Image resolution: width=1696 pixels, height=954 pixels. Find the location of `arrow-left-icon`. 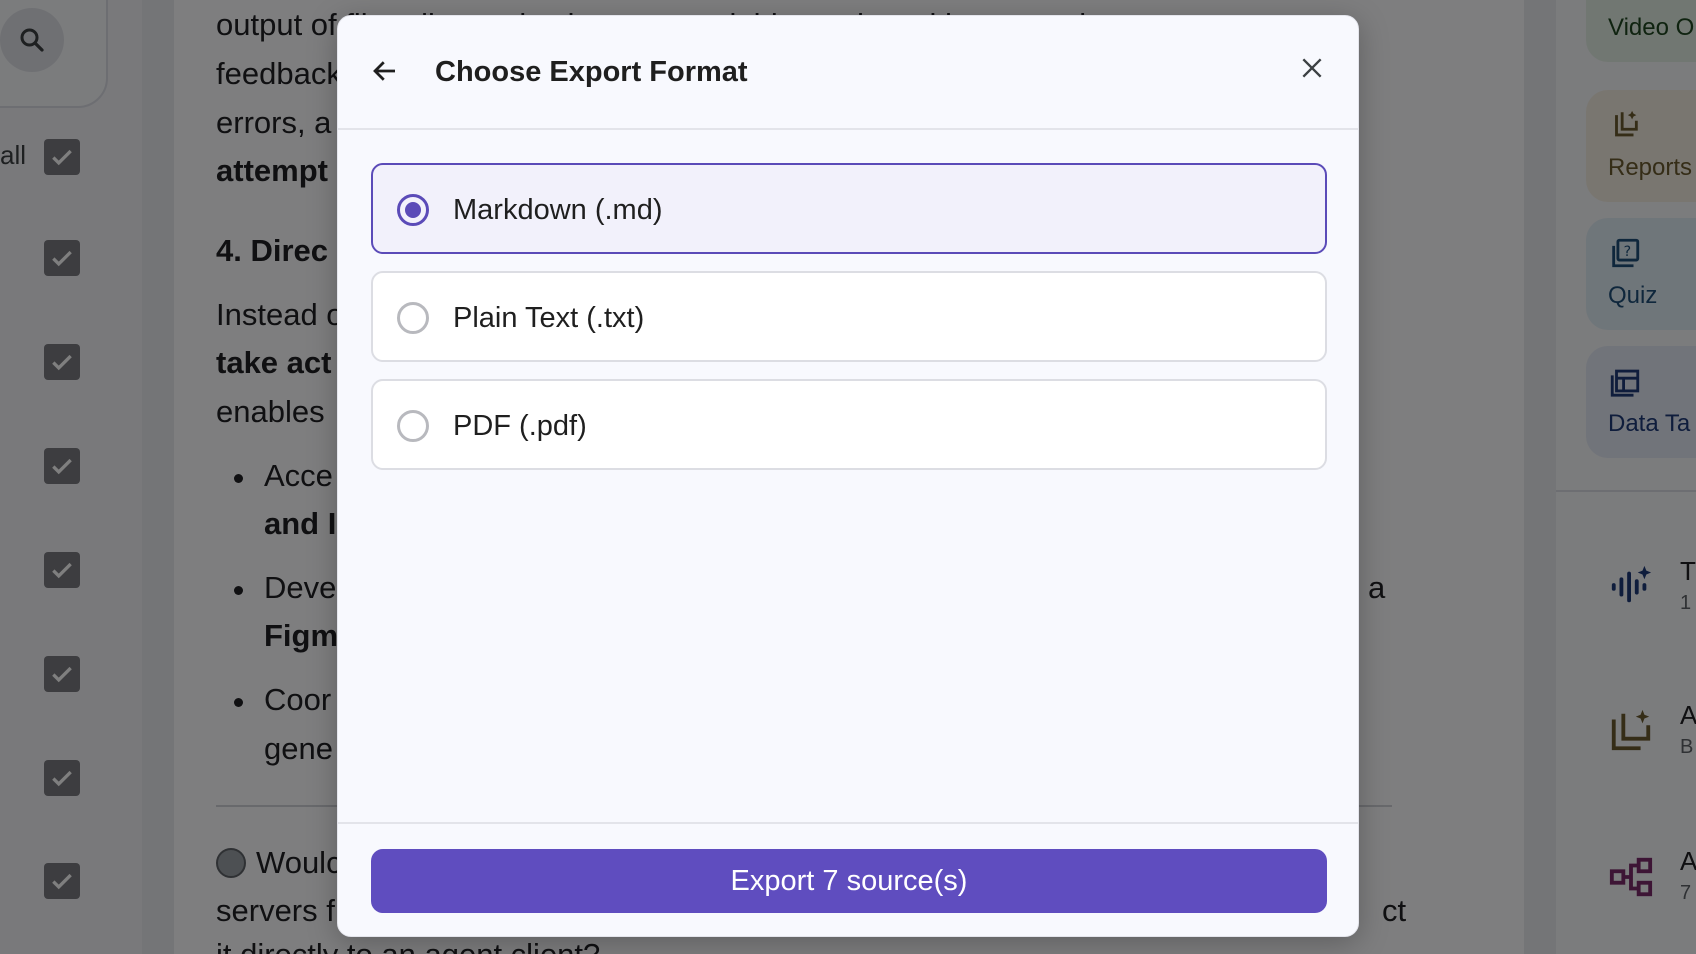

arrow-left-icon is located at coordinates (384, 71).